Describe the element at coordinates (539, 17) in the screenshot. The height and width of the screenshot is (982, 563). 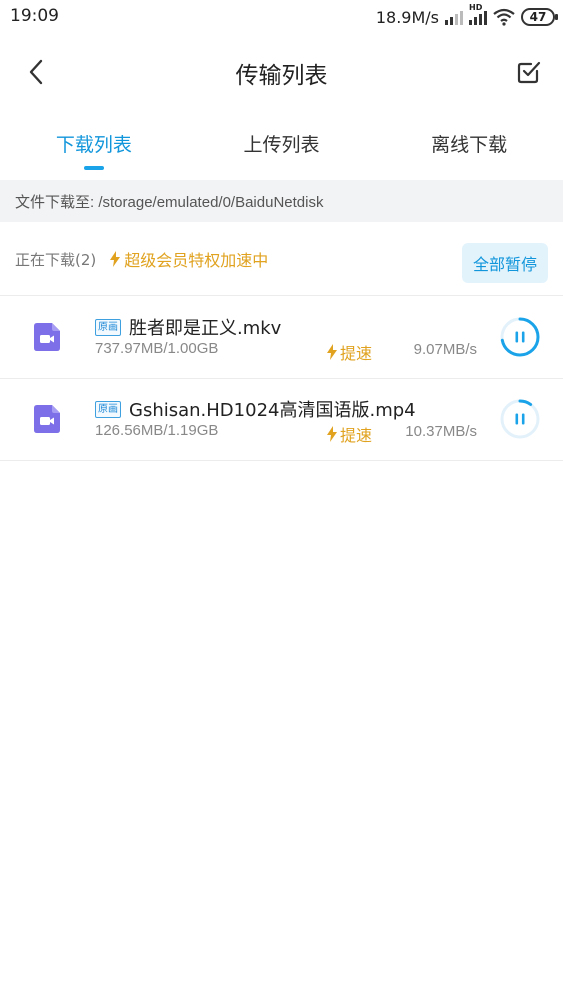
I see `battery-icon: 47` at that location.